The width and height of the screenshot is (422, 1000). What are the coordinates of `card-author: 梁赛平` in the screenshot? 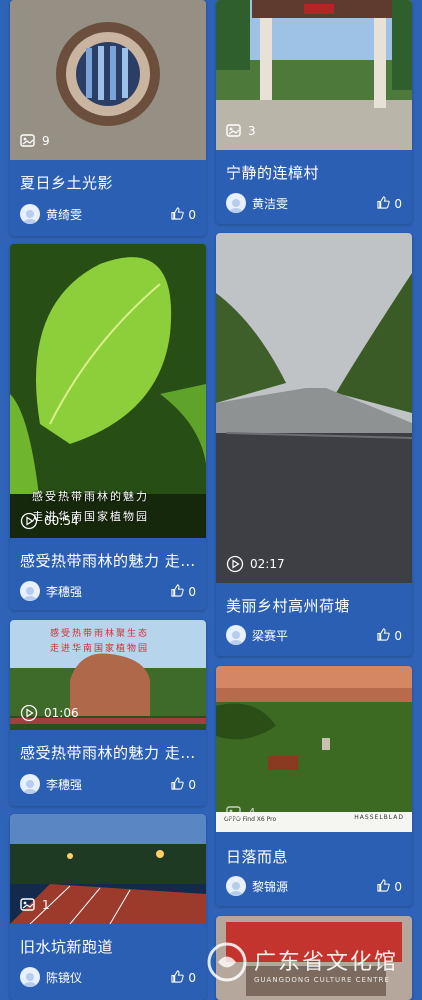 It's located at (257, 635).